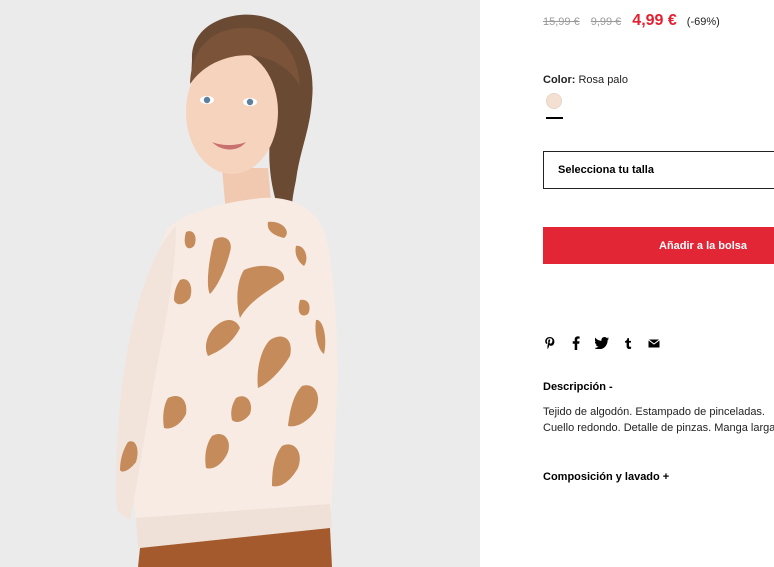 The height and width of the screenshot is (567, 774). I want to click on size-select-label: Selecciona tu talla, so click(606, 170).